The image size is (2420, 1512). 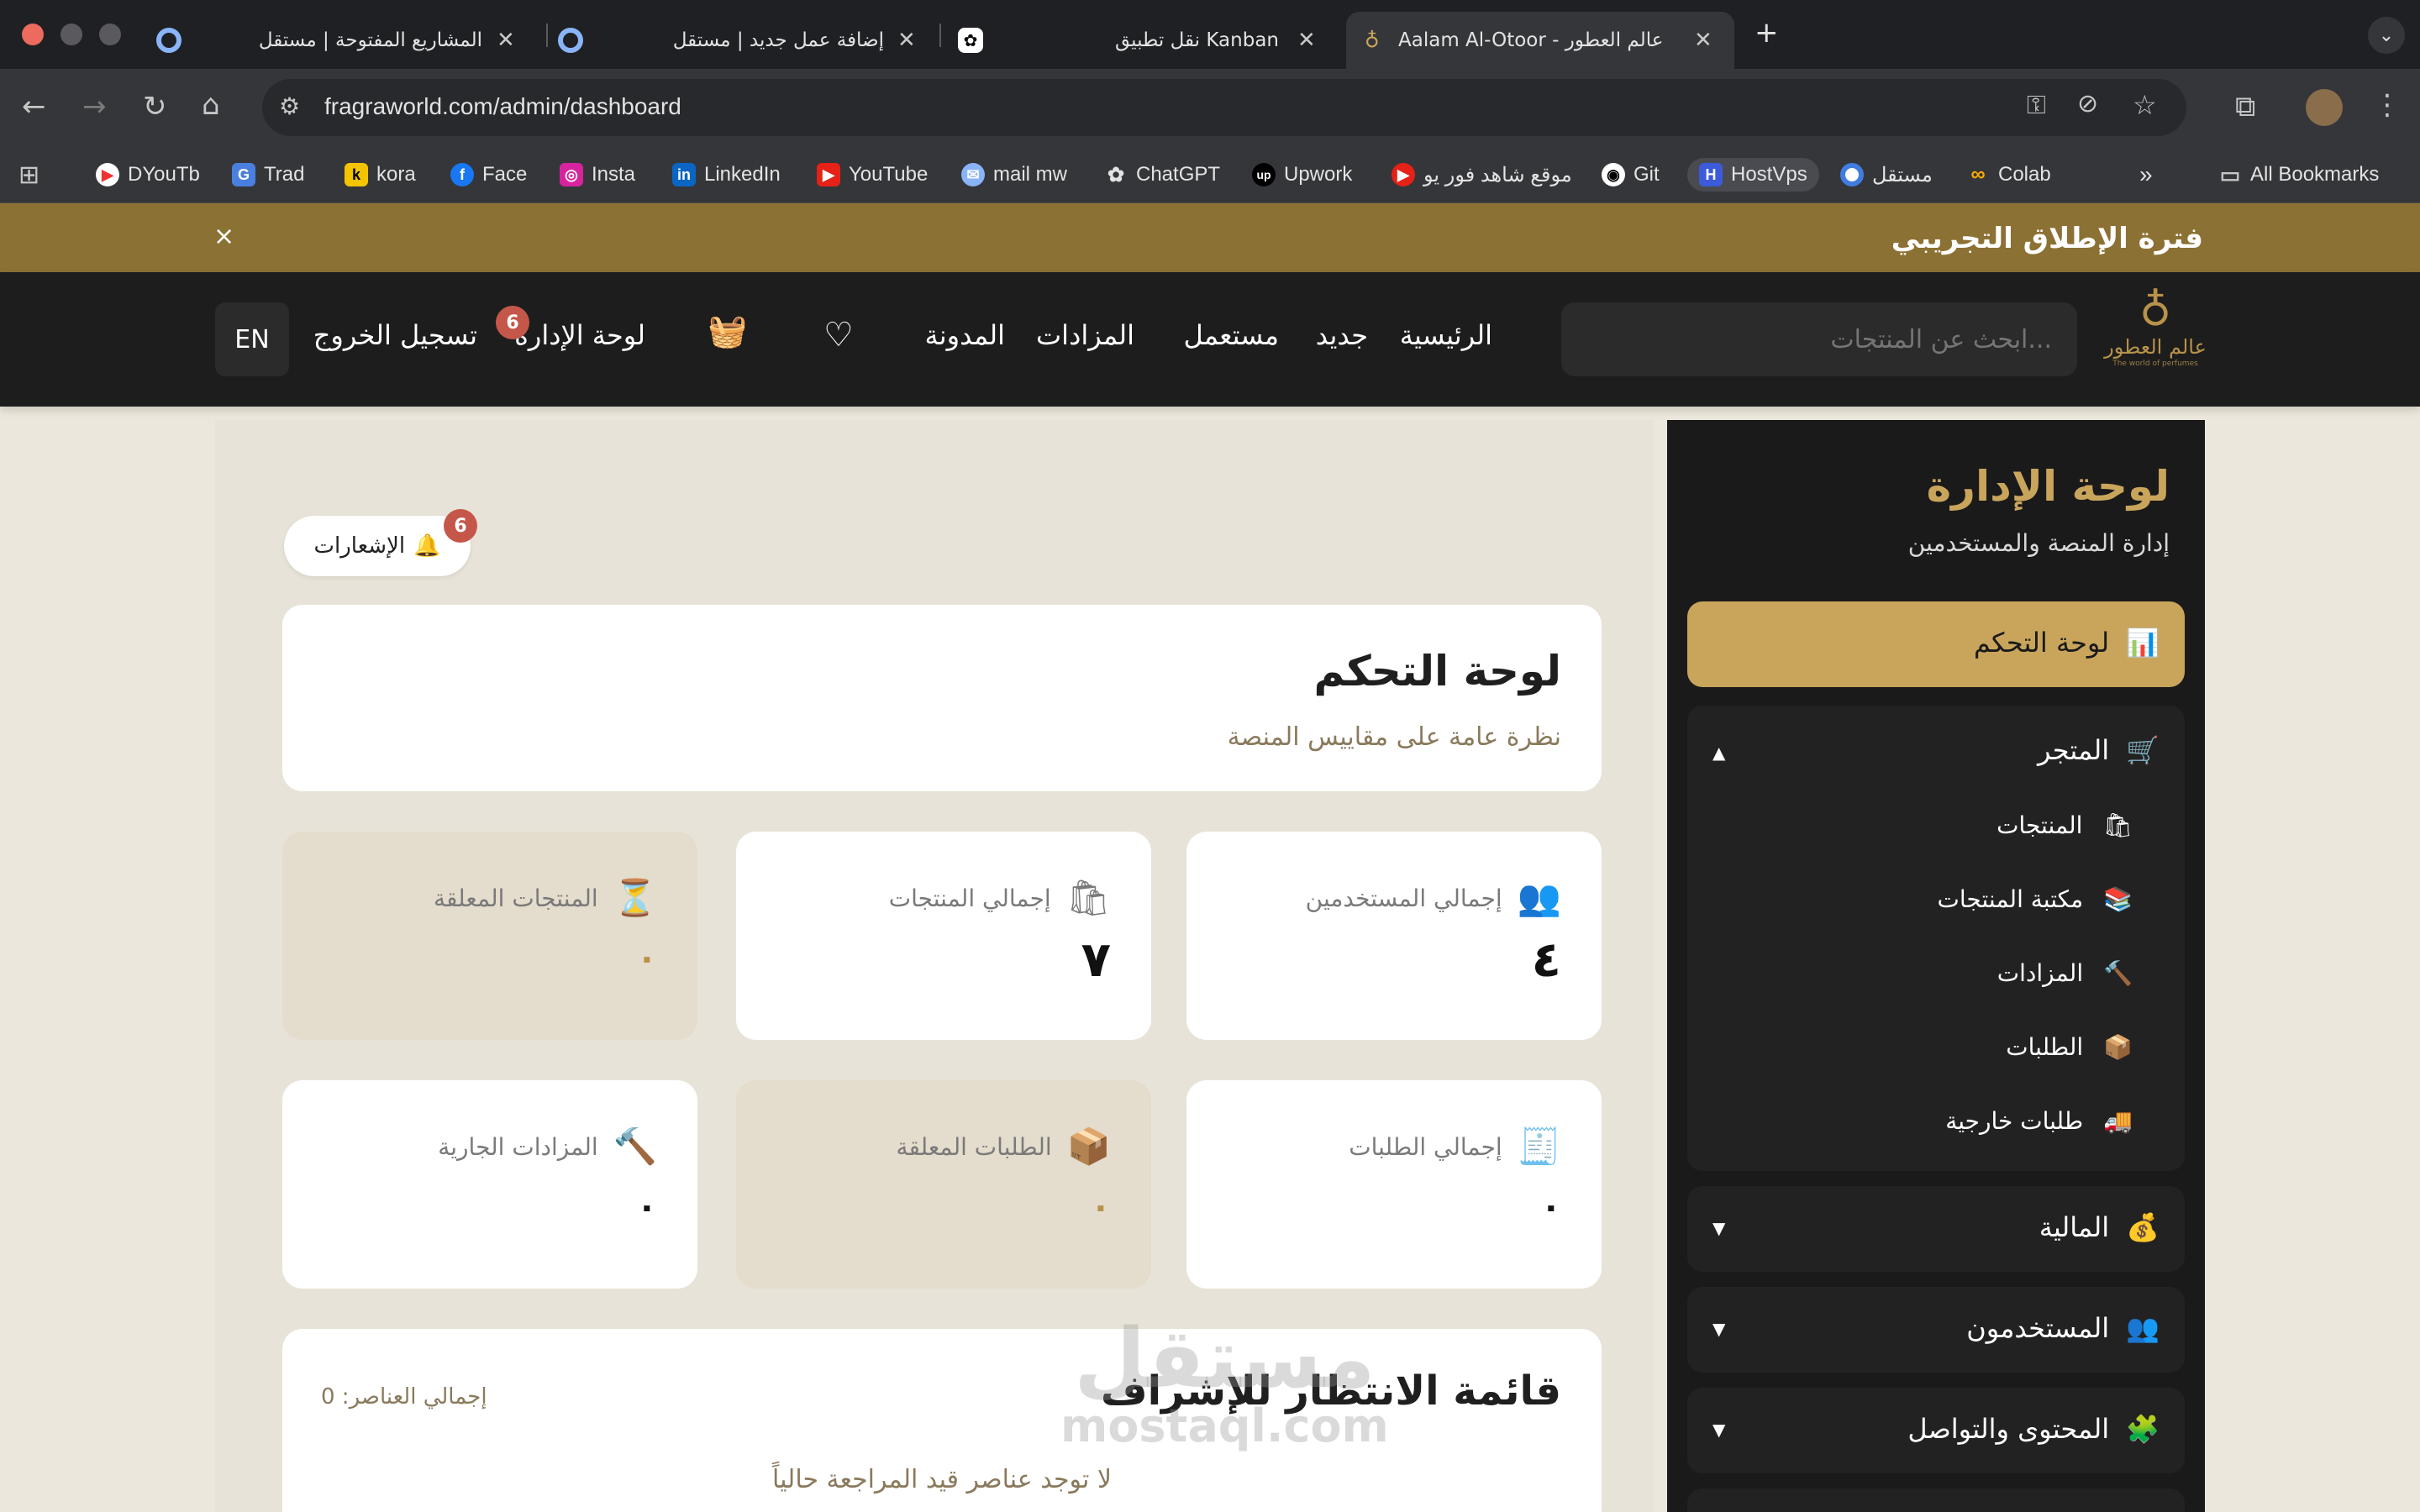 I want to click on sidebar-group-label: المتجر, so click(x=2074, y=750).